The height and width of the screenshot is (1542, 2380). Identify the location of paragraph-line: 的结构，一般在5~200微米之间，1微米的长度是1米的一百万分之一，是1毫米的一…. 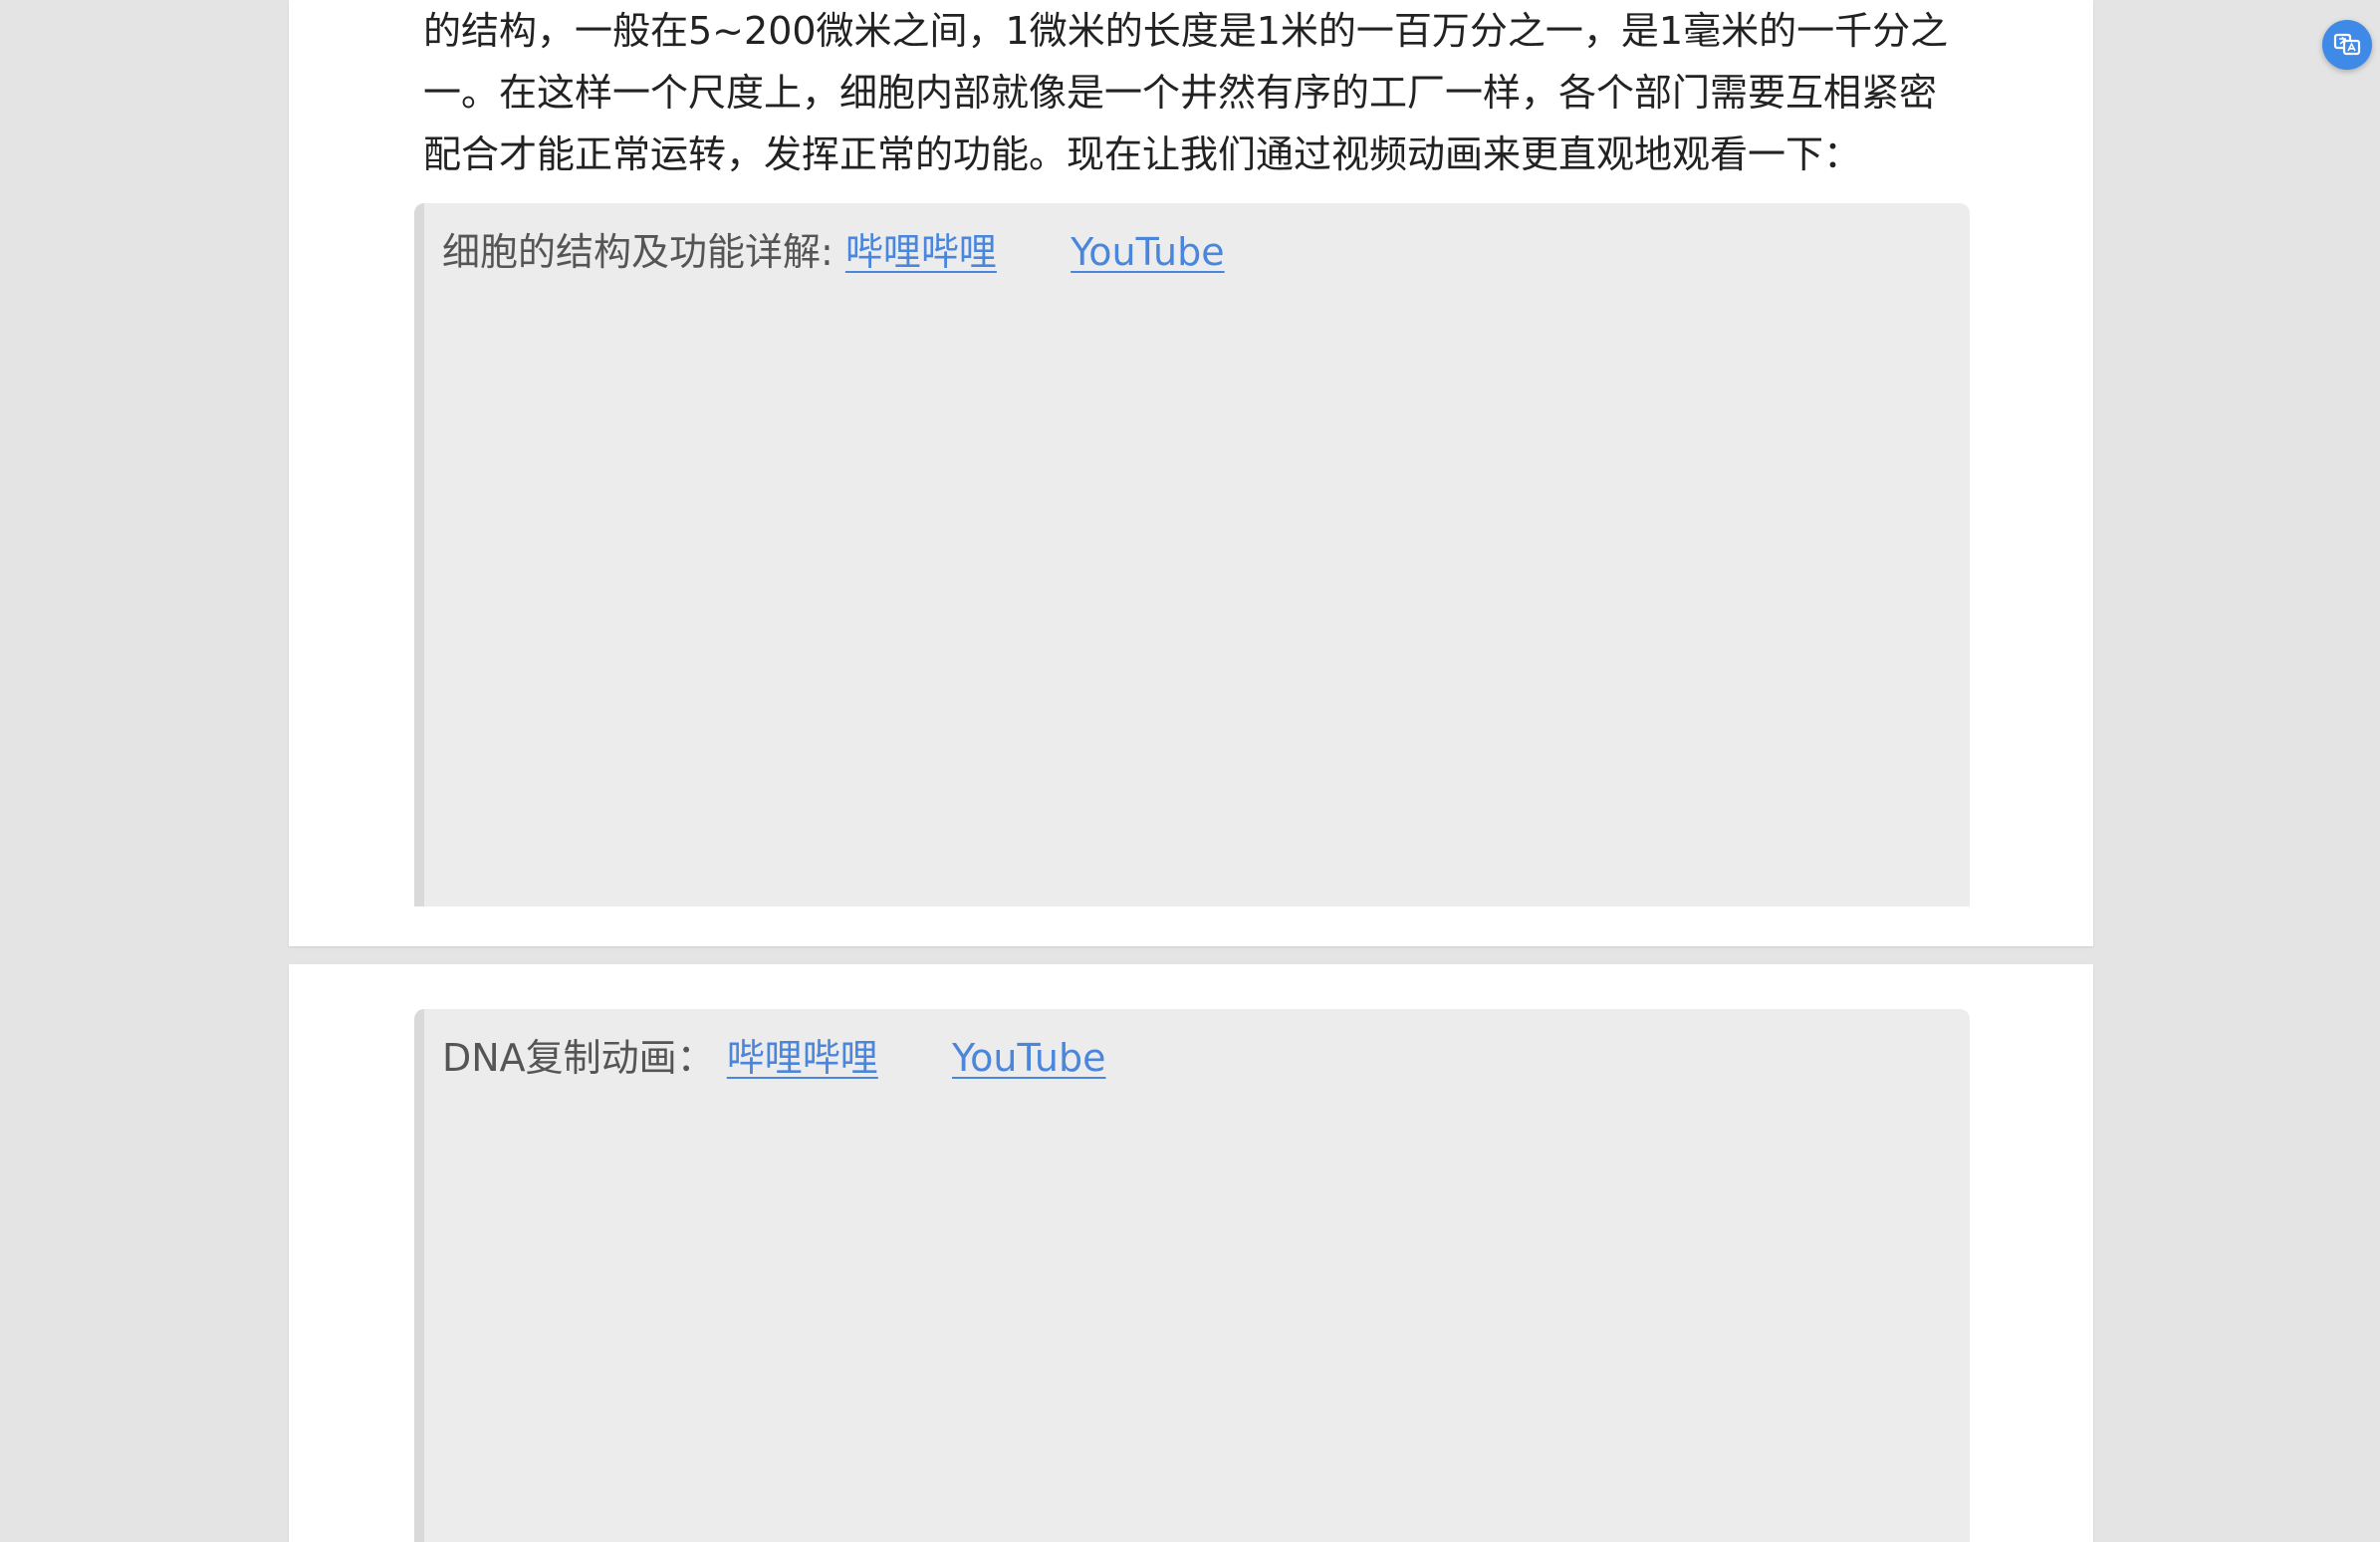
(1186, 31).